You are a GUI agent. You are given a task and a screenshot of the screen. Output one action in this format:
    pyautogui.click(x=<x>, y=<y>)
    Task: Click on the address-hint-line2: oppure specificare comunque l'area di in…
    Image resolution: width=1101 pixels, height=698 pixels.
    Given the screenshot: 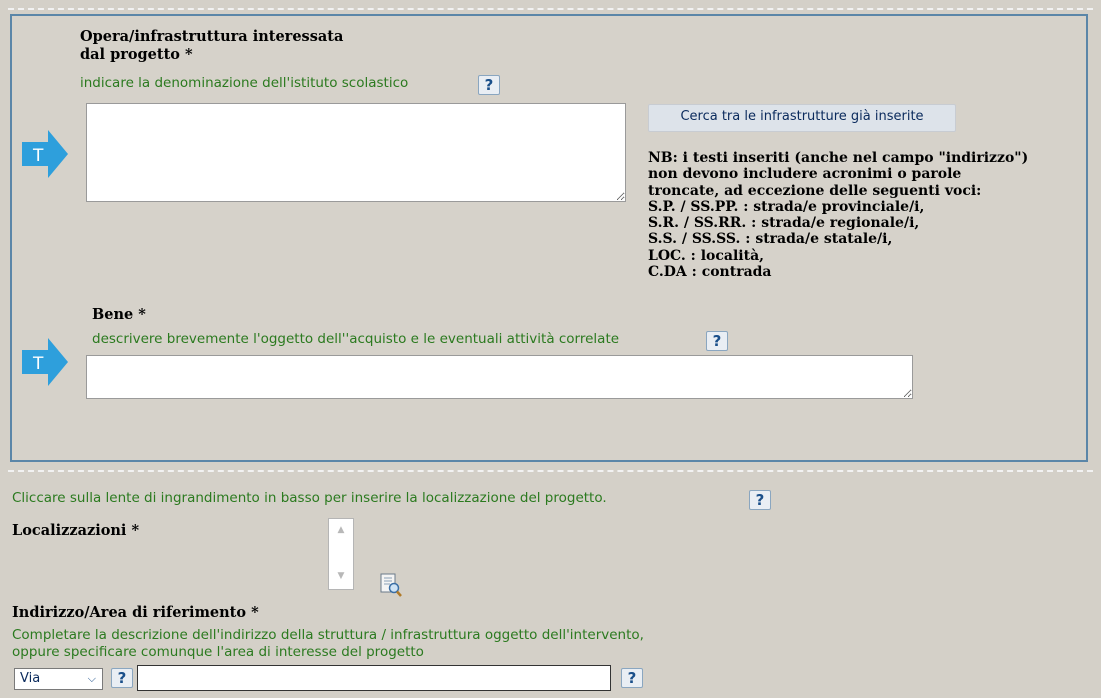 What is the action you would take?
    pyautogui.click(x=218, y=652)
    